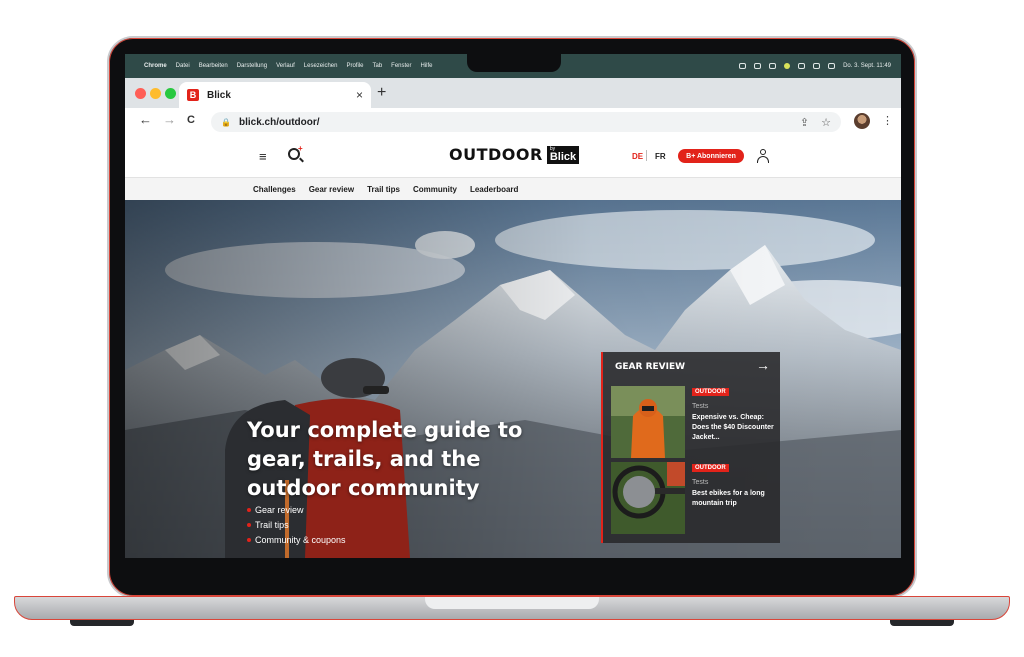 Image resolution: width=1024 pixels, height=657 pixels. I want to click on wifi-icon, so click(817, 66).